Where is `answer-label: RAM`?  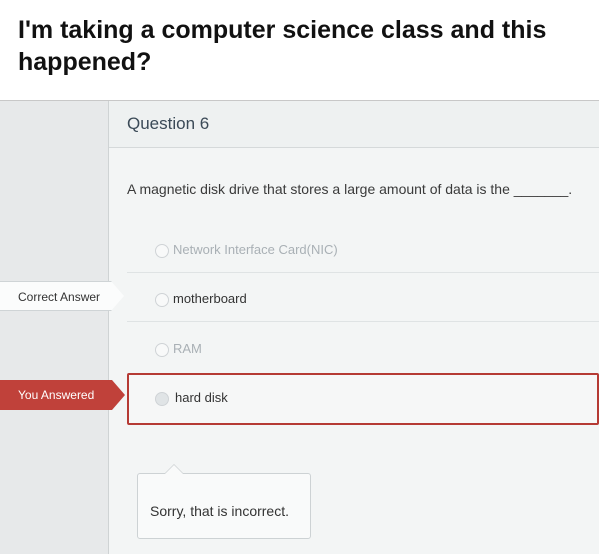
answer-label: RAM is located at coordinates (187, 348).